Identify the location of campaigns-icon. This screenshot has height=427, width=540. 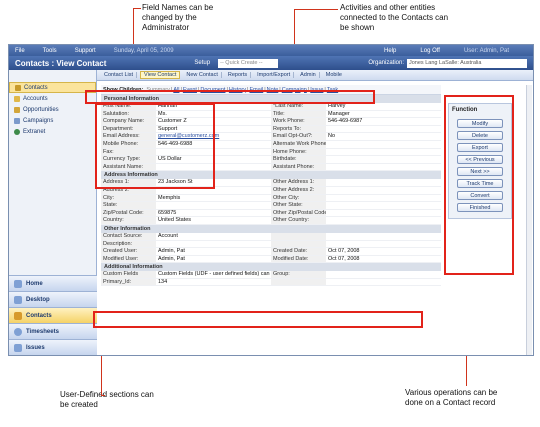
(17, 120).